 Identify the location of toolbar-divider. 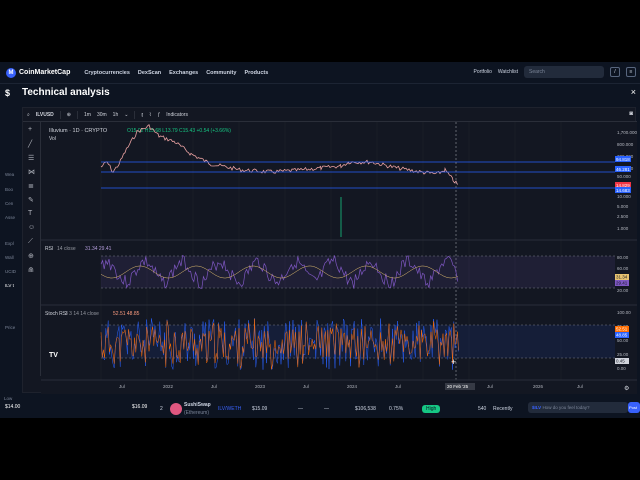
(135, 114).